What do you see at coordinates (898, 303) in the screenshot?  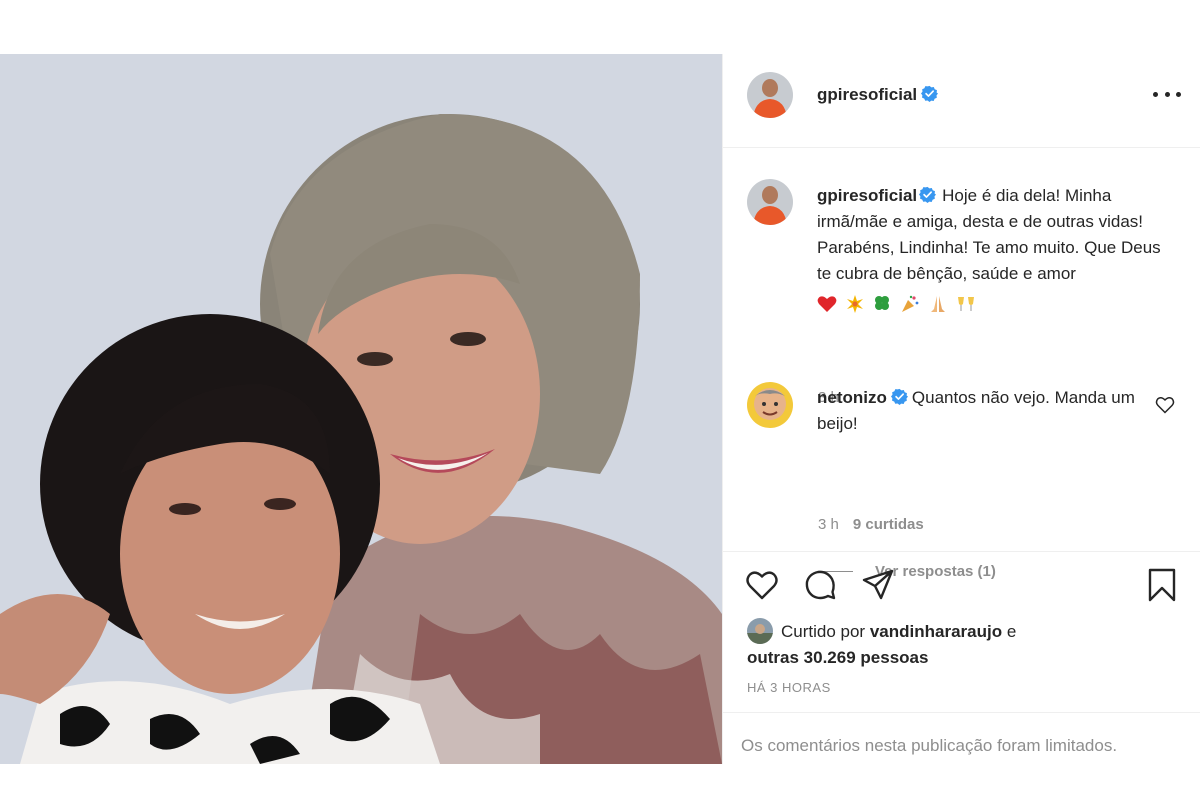 I see `caption-emojis` at bounding box center [898, 303].